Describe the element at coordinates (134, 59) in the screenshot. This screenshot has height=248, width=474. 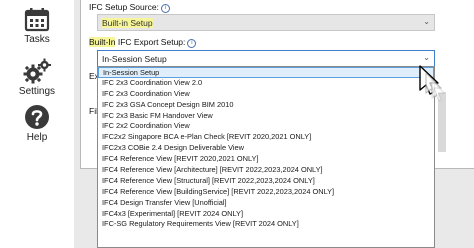
I see `export-setup-value: In-Session Setup` at that location.